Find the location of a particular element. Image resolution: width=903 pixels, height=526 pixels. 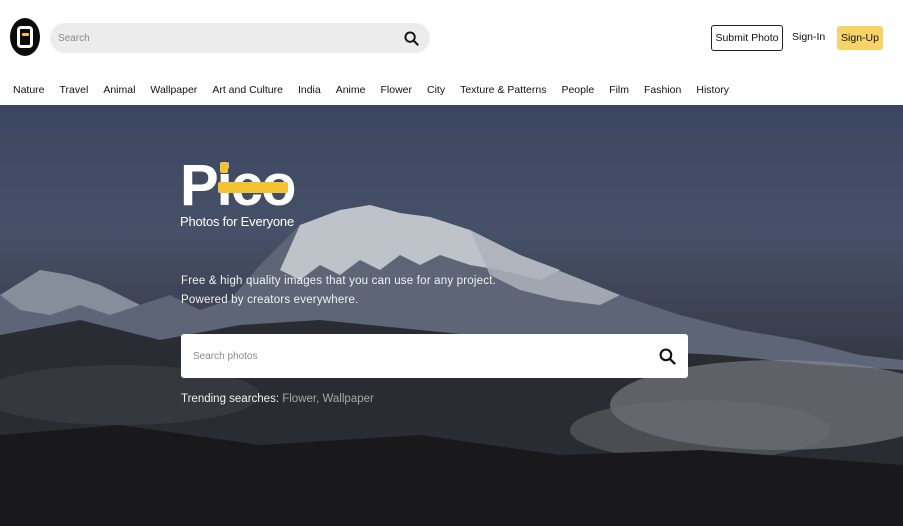

trending-link-flower: Flower is located at coordinates (299, 399).